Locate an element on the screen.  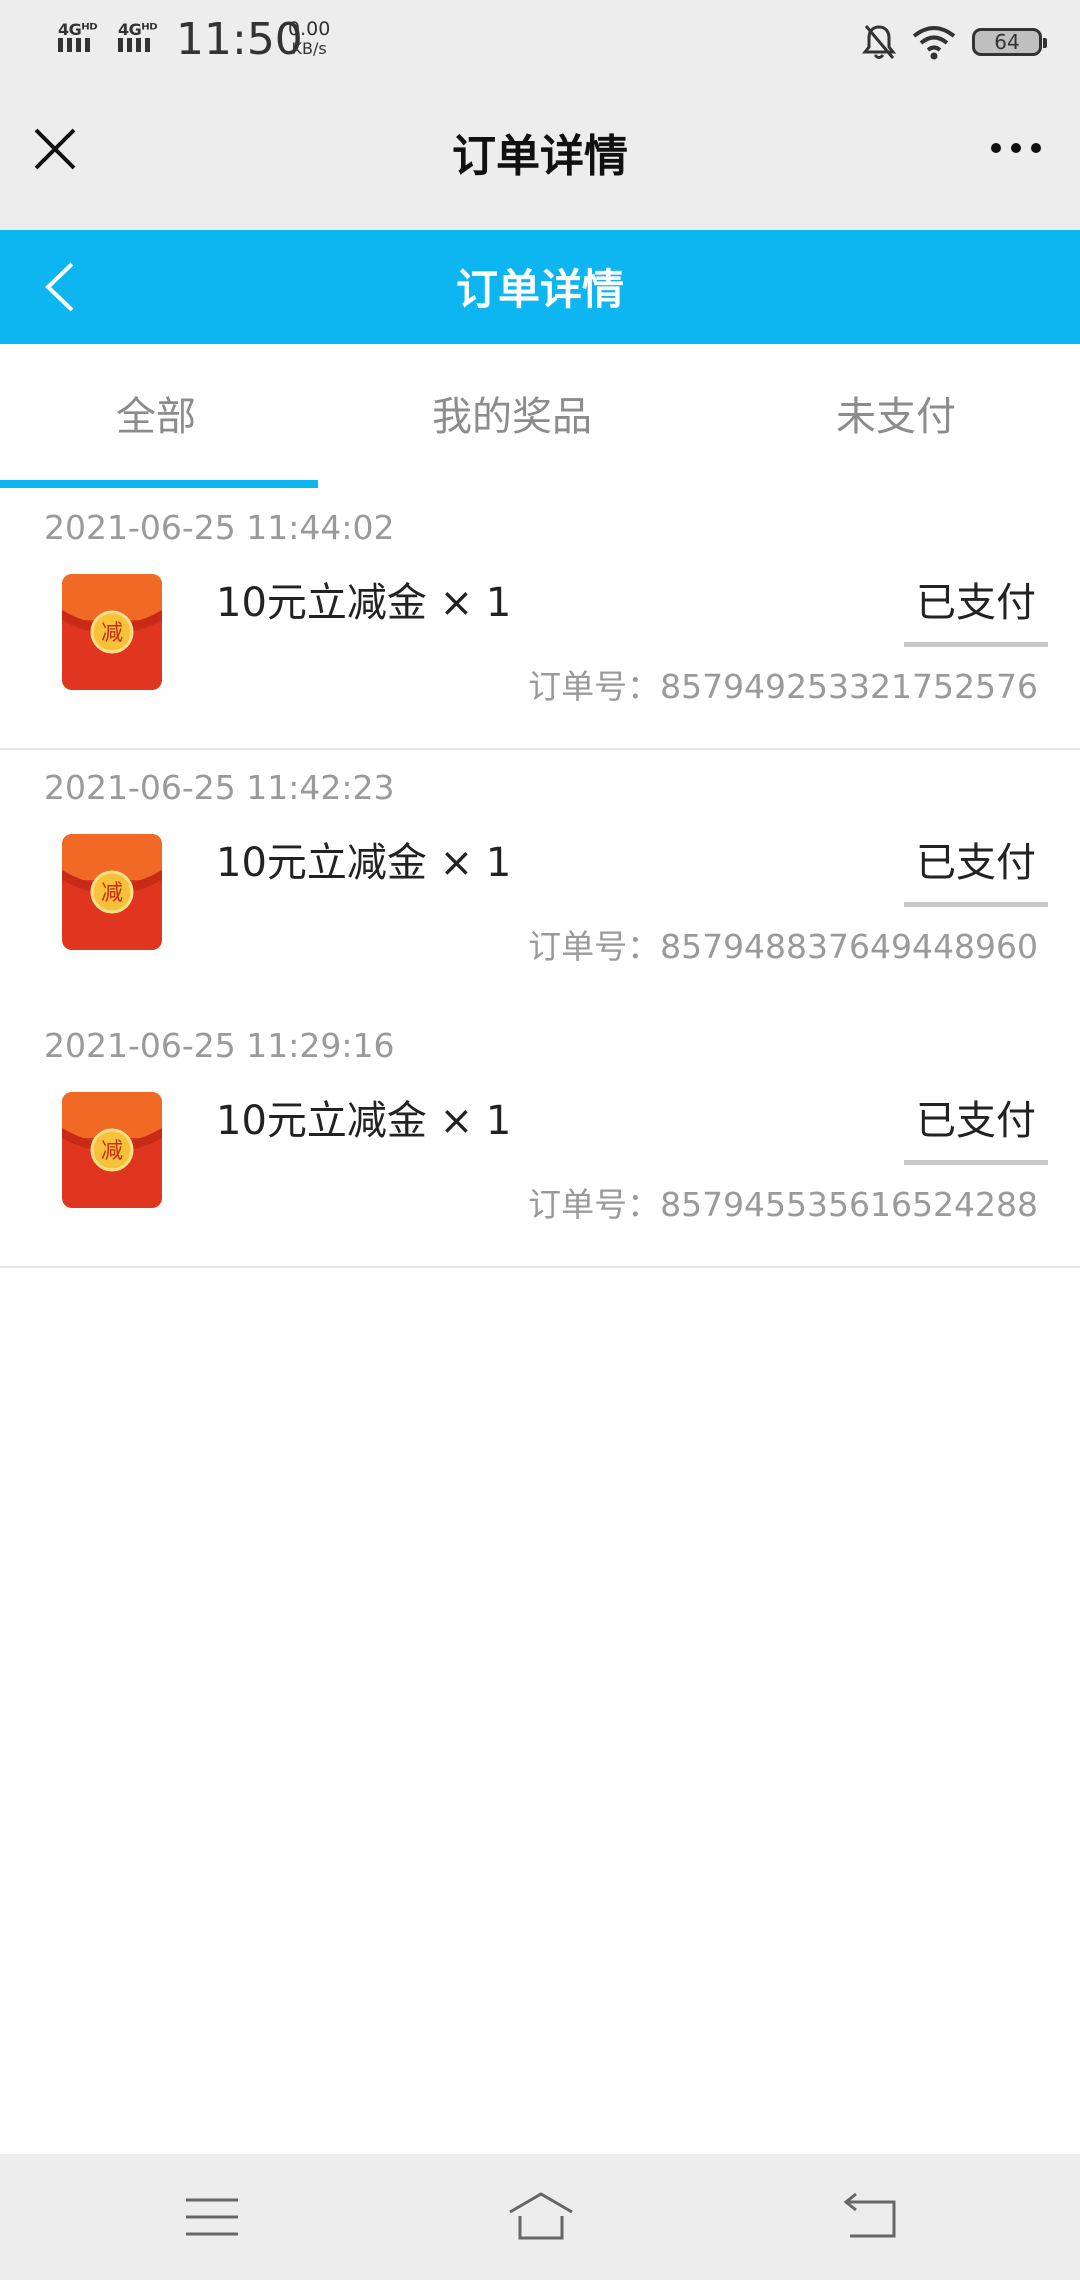
app-header: 订单详情 is located at coordinates (540, 287).